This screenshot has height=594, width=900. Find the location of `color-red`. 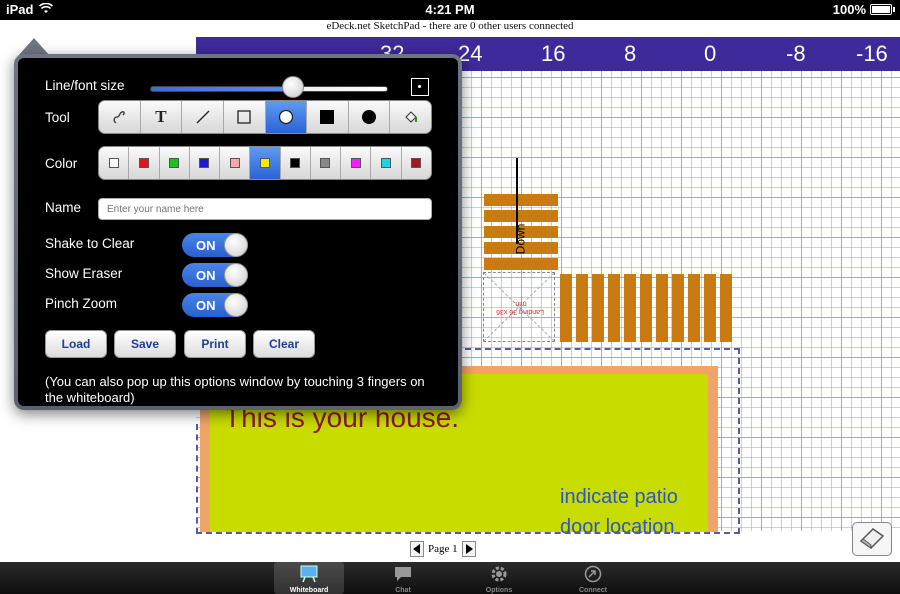

color-red is located at coordinates (144, 163).